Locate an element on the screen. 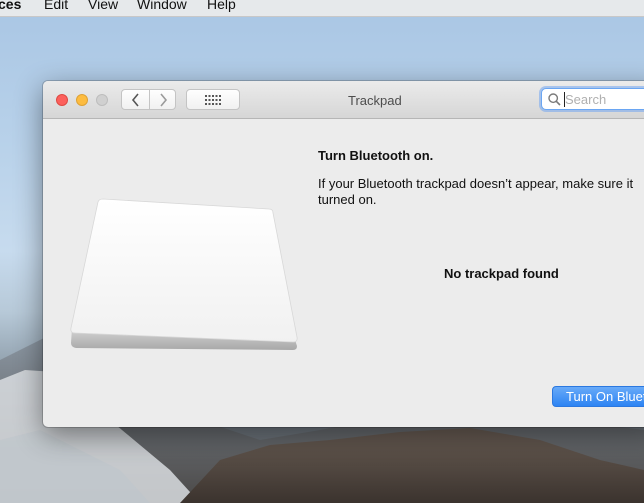  turn-on-bluetooth-button: Turn On Bluetooth is located at coordinates (598, 396).